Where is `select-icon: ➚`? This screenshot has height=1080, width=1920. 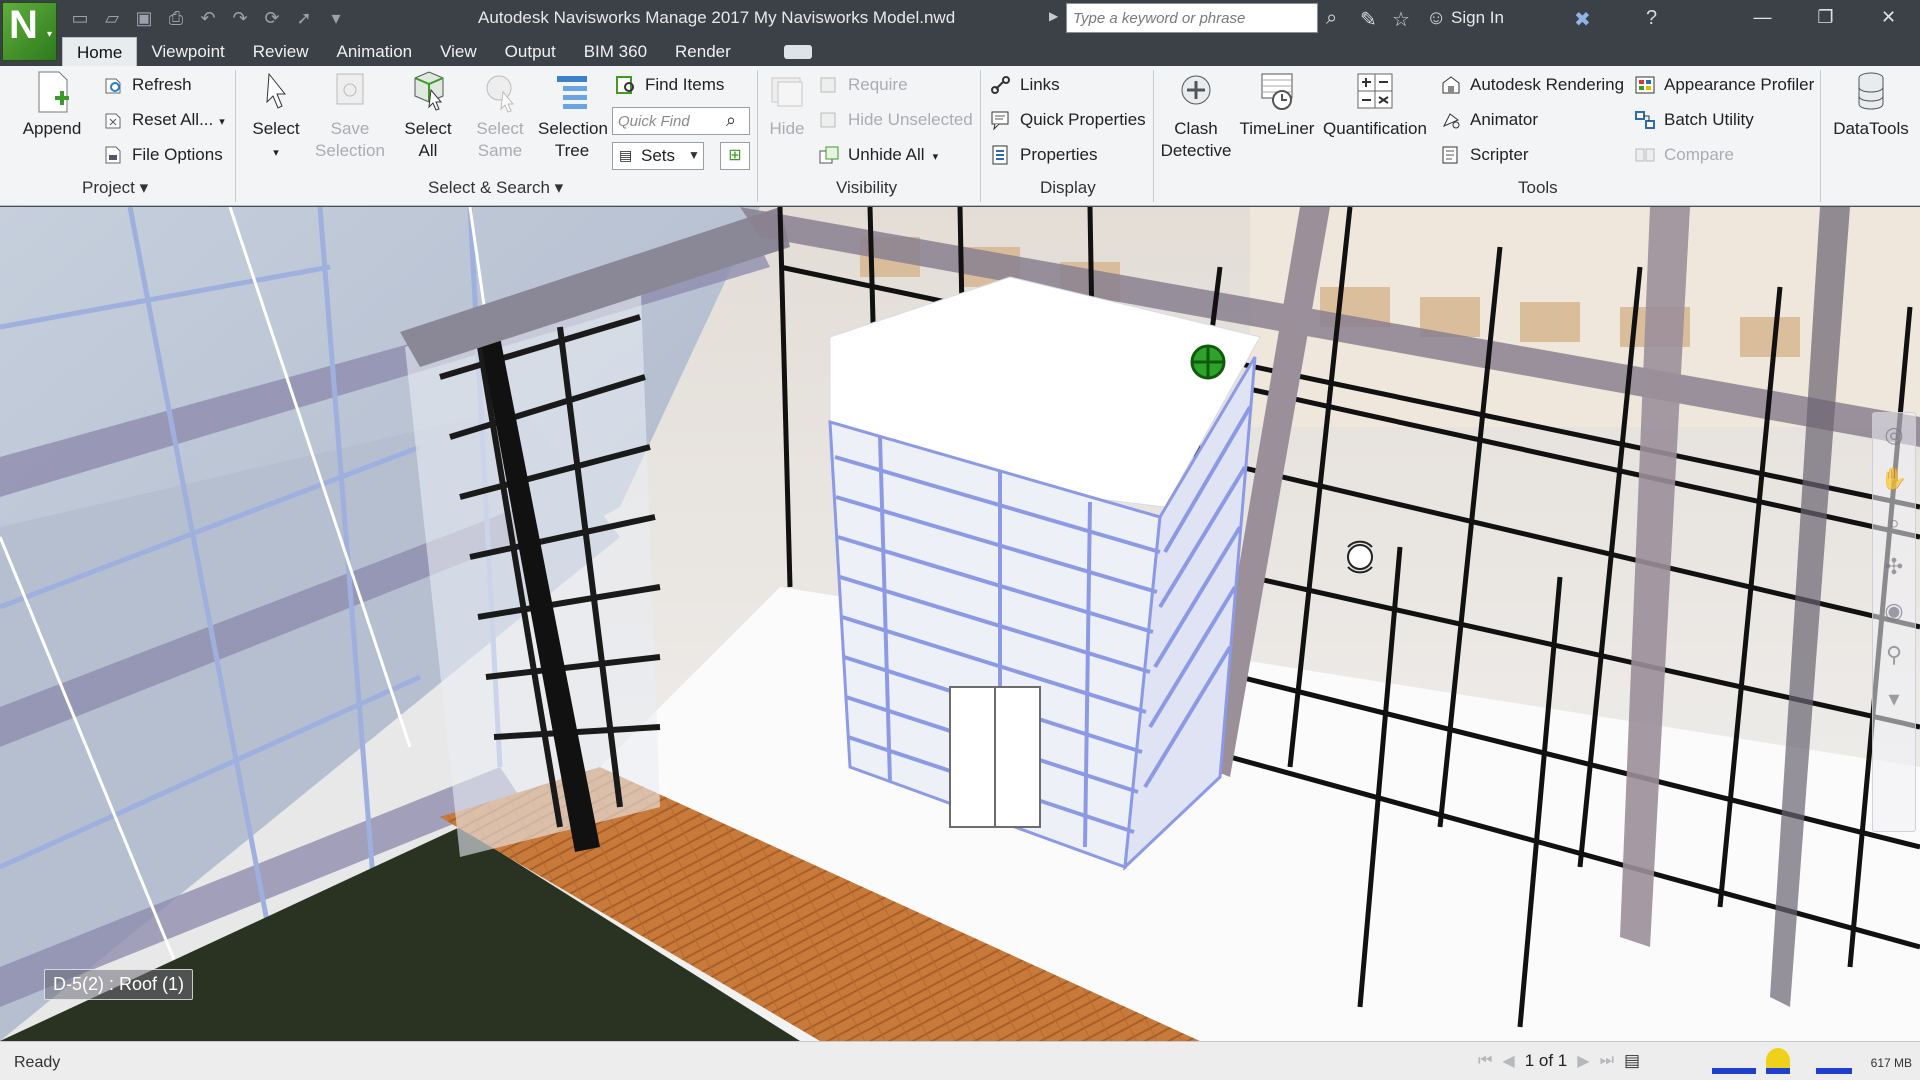 select-icon: ➚ is located at coordinates (304, 18).